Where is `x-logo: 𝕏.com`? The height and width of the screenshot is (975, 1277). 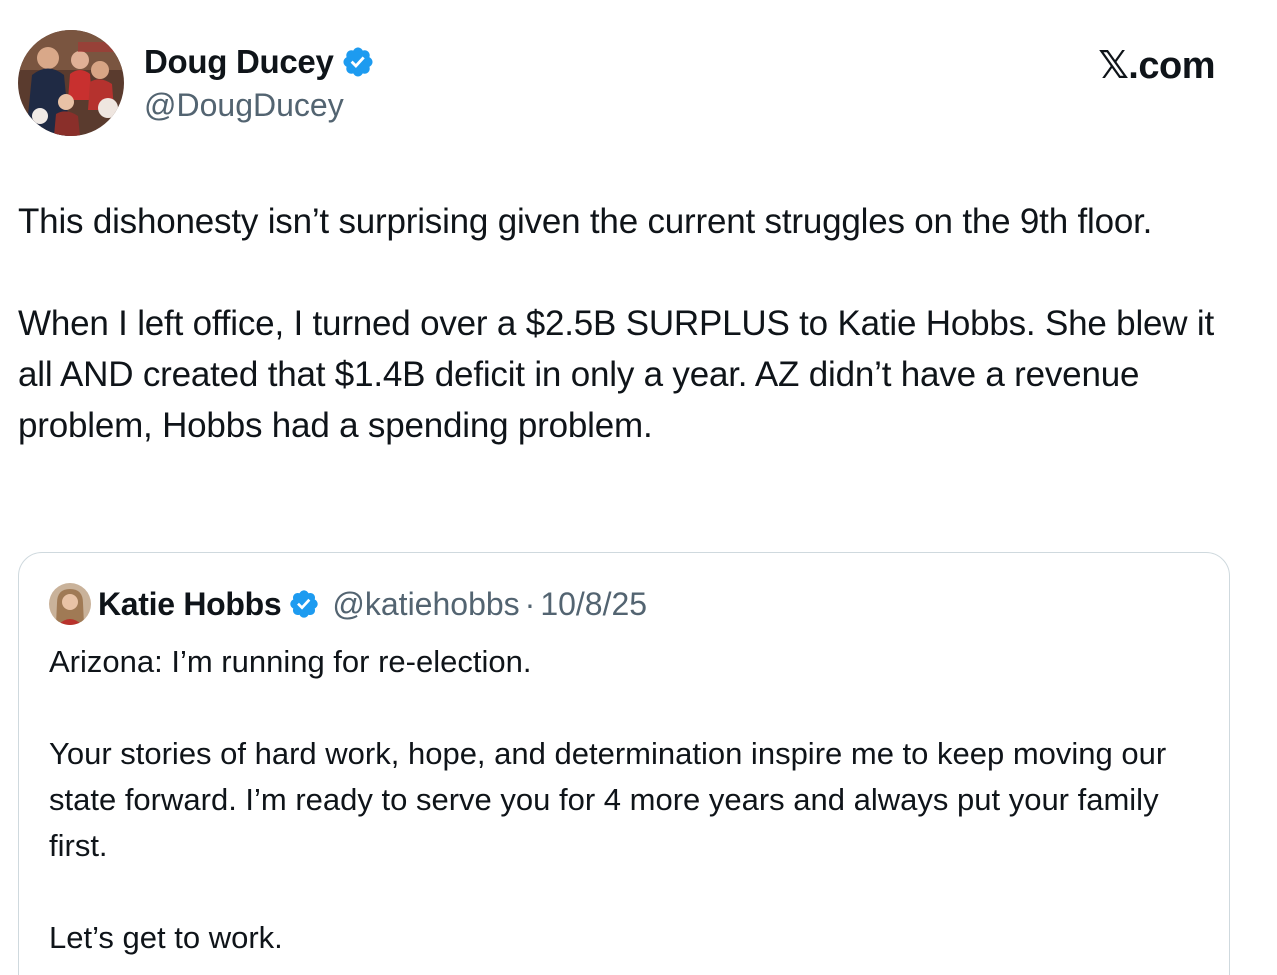 x-logo: 𝕏.com is located at coordinates (1156, 66).